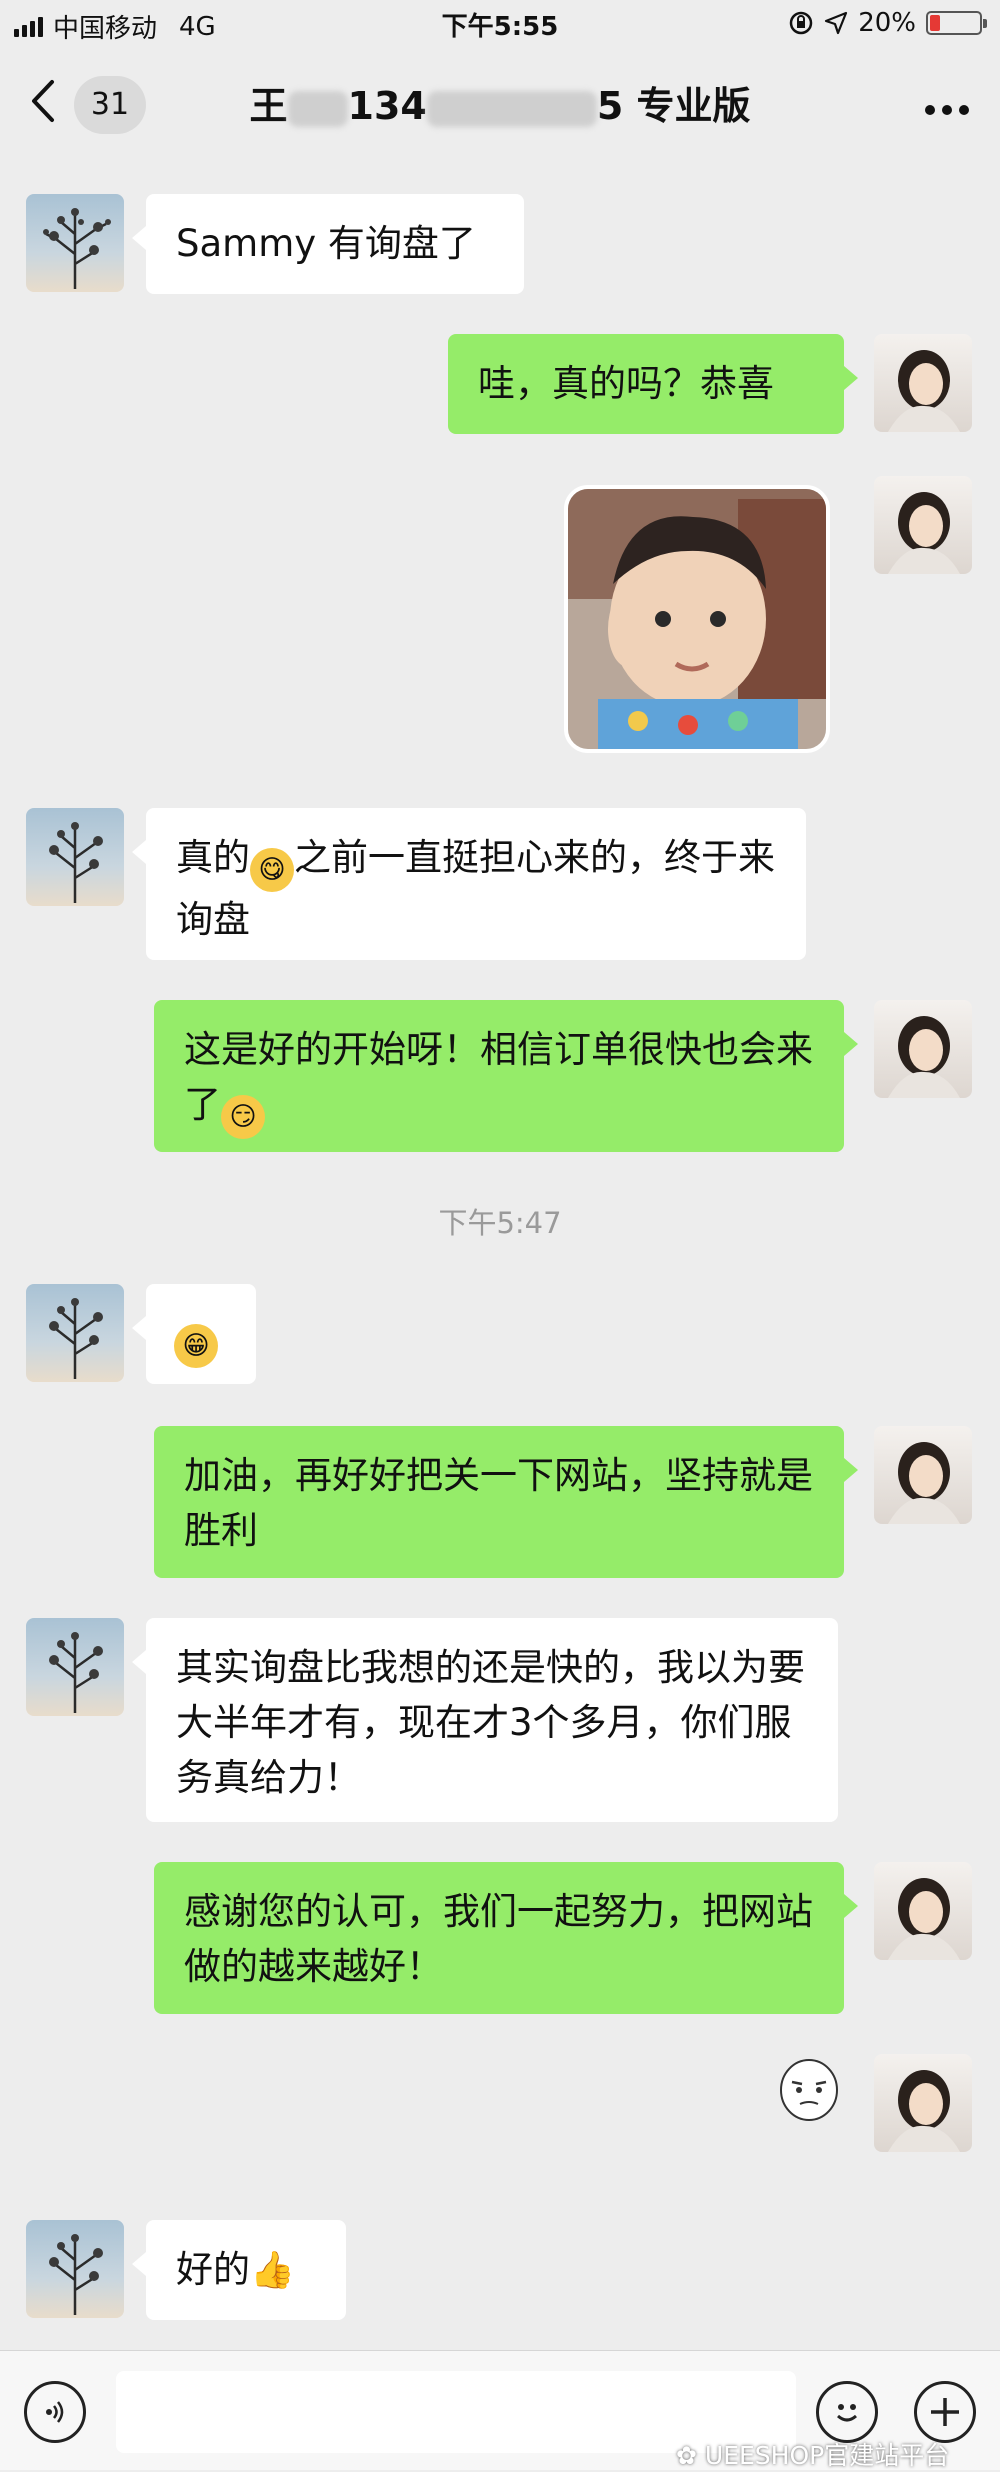  What do you see at coordinates (213, 857) in the screenshot?
I see `message-text: 真的` at bounding box center [213, 857].